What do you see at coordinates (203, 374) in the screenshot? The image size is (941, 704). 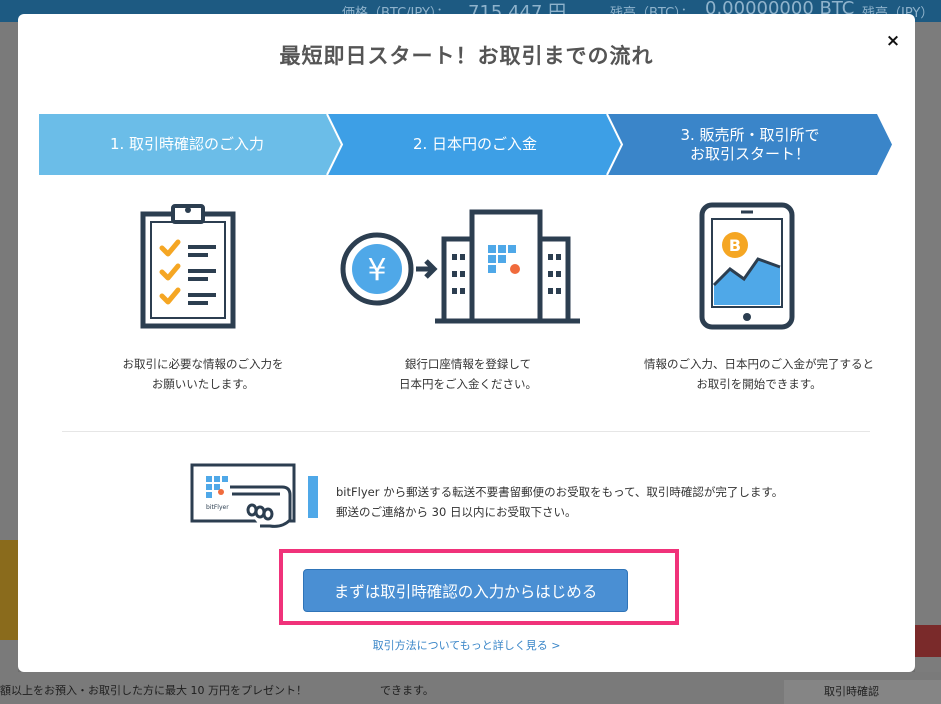 I see `step-1-description: お取引に必要な情報のご入力を お願いいたします。` at bounding box center [203, 374].